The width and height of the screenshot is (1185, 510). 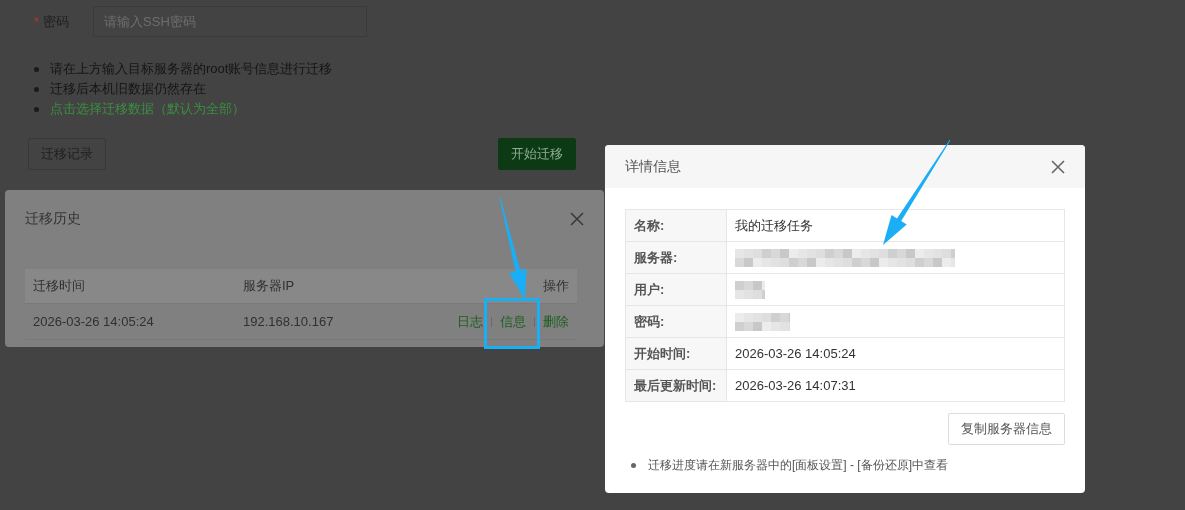 What do you see at coordinates (37, 21) in the screenshot?
I see `required-mark: *` at bounding box center [37, 21].